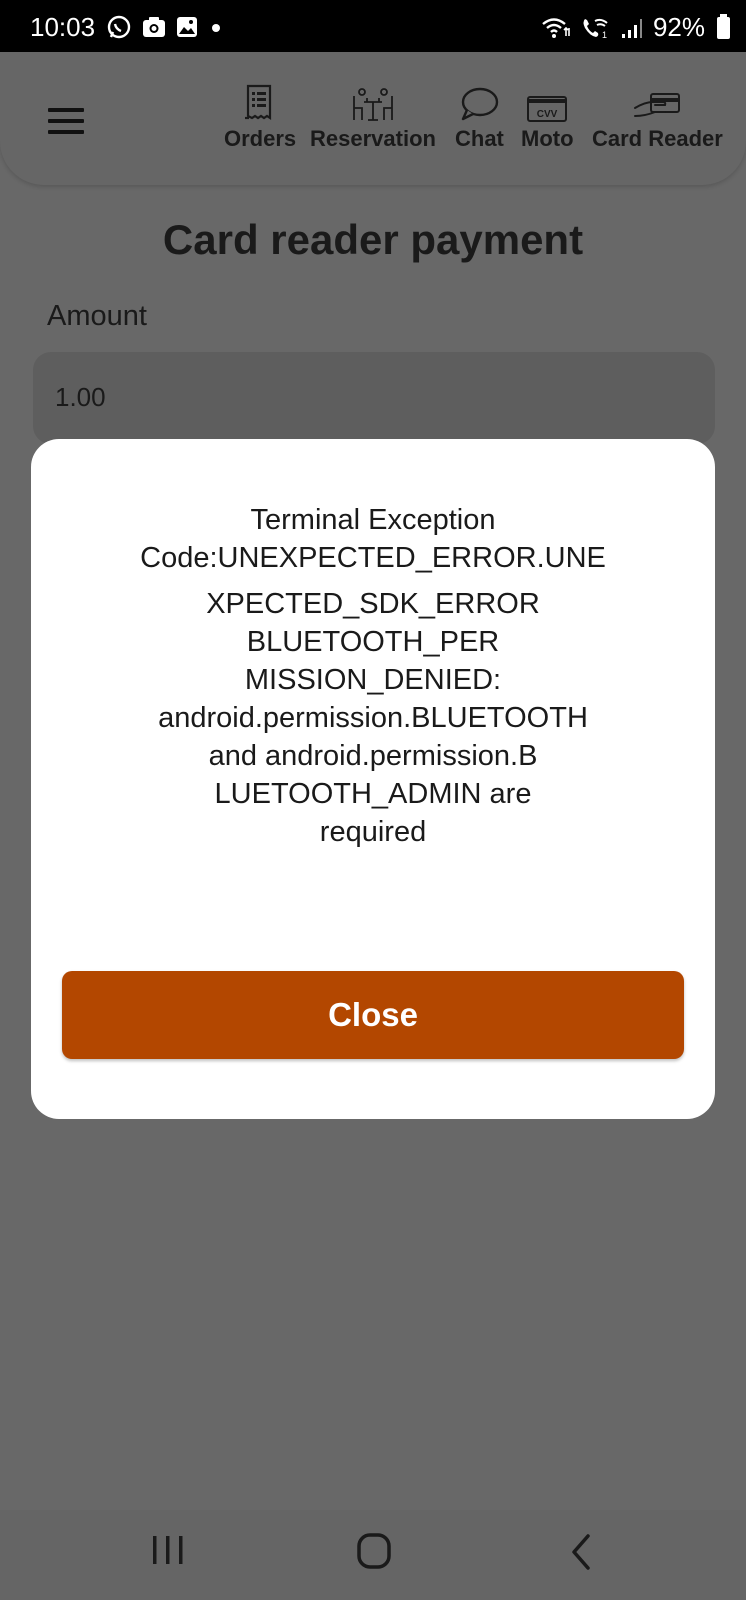 The image size is (746, 1600). I want to click on tab-orders: Orders, so click(260, 118).